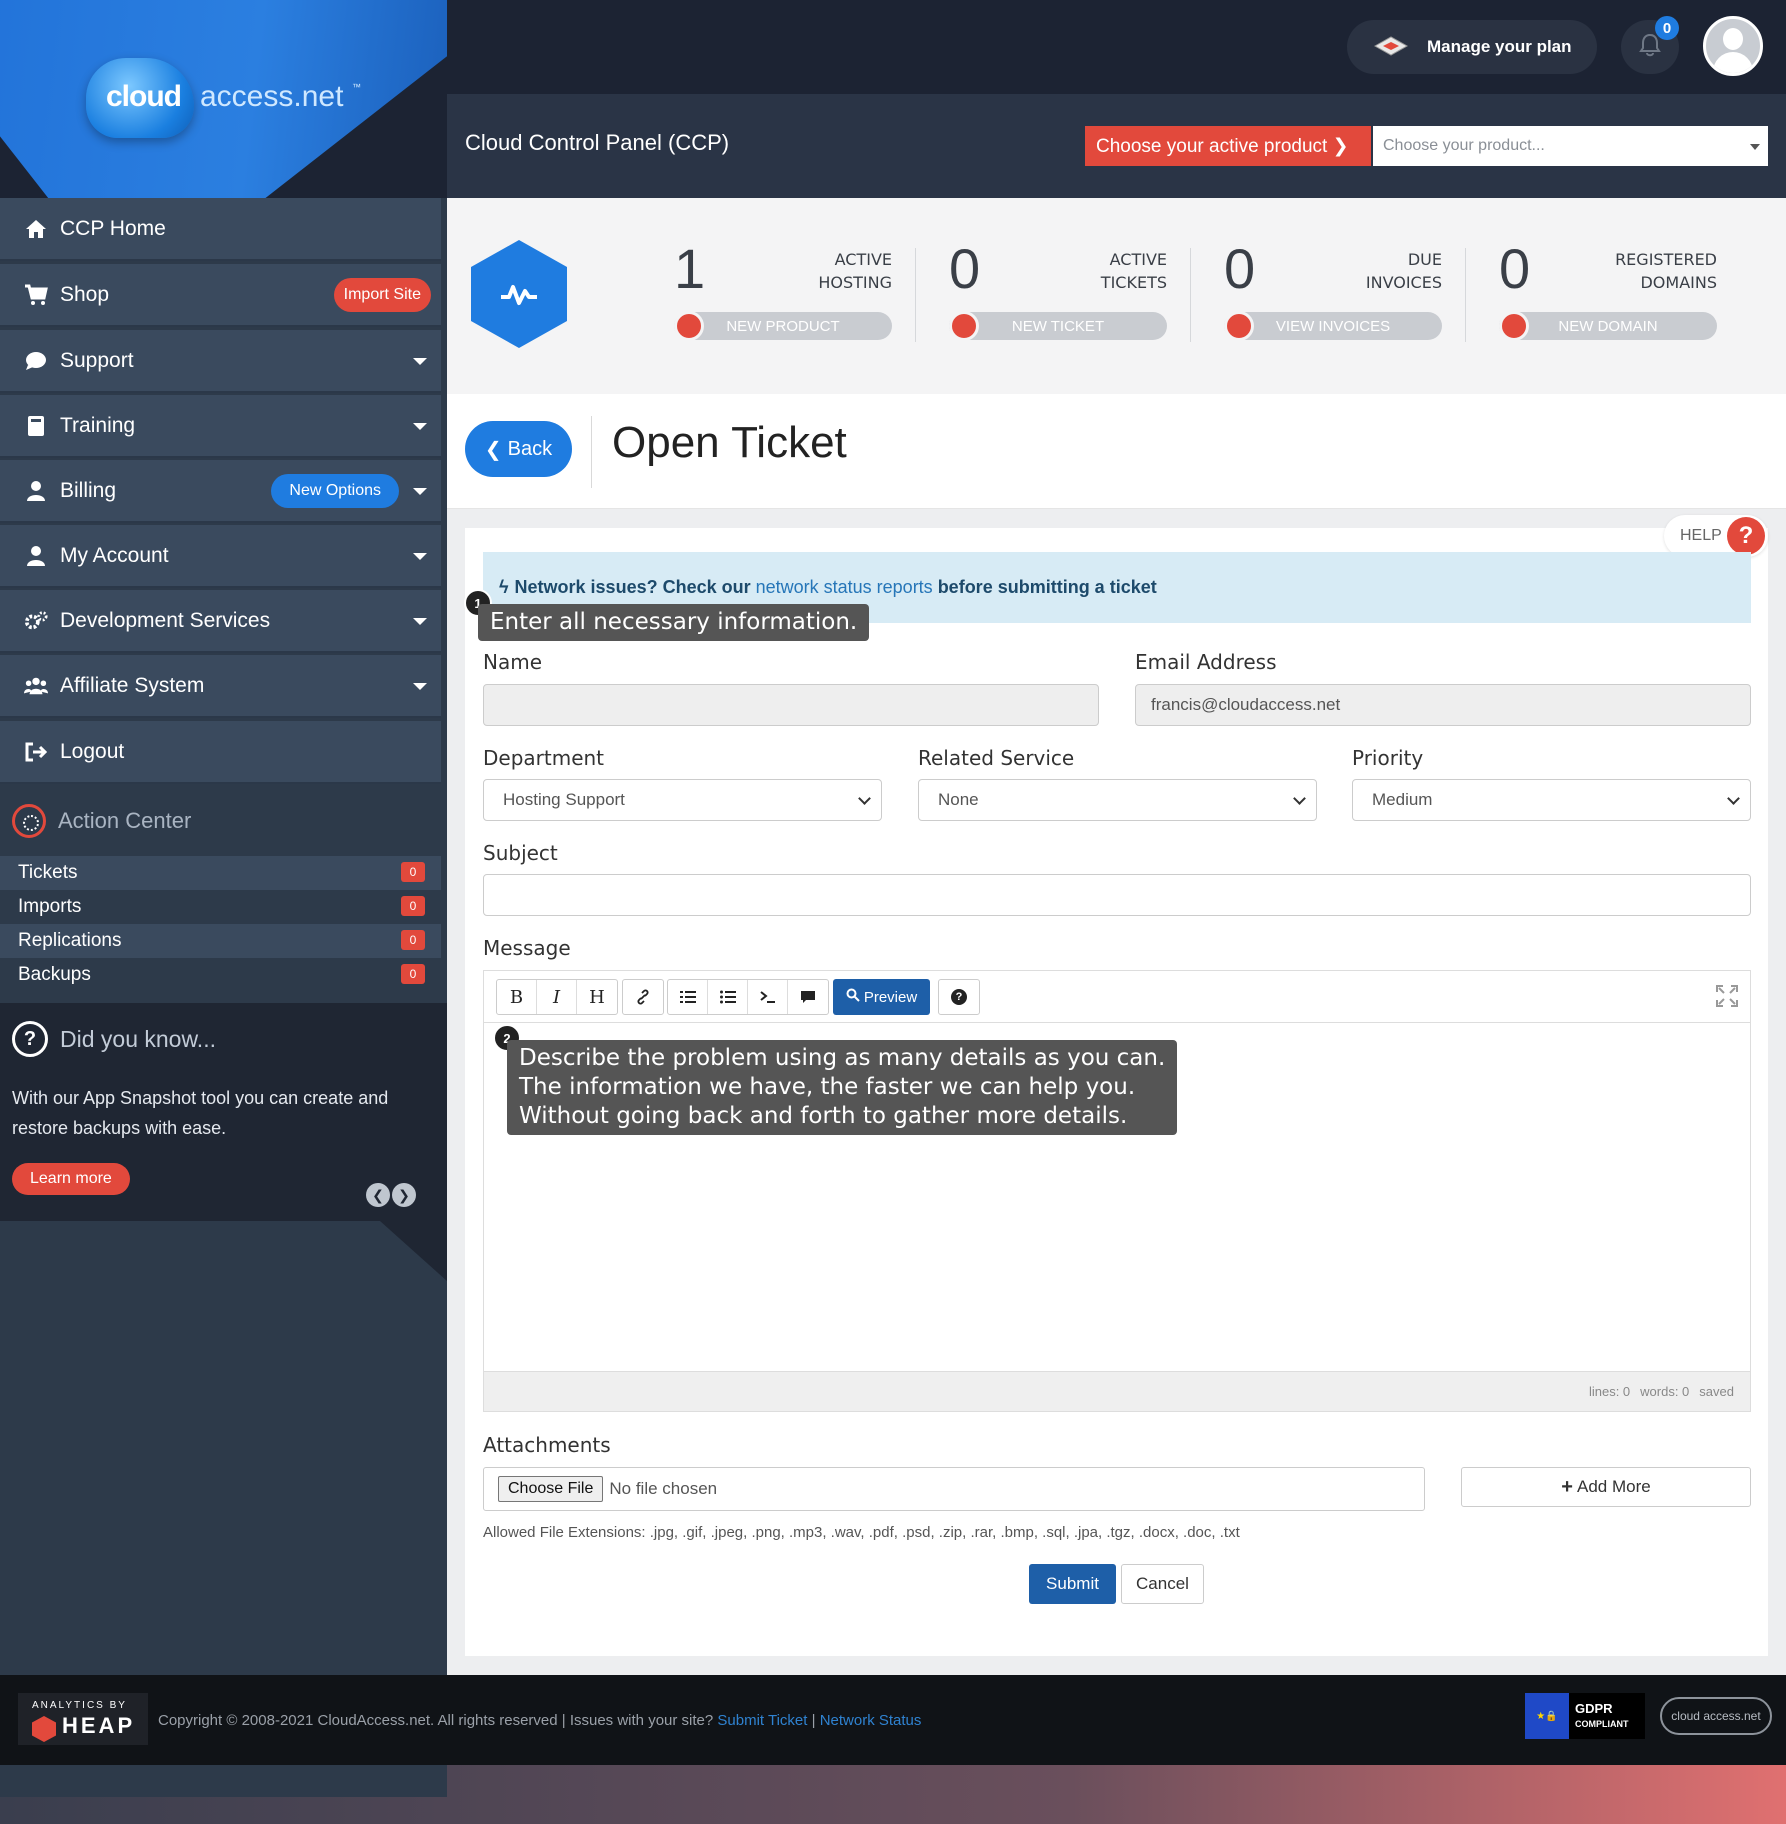  I want to click on action-row-label: Tickets, so click(48, 872).